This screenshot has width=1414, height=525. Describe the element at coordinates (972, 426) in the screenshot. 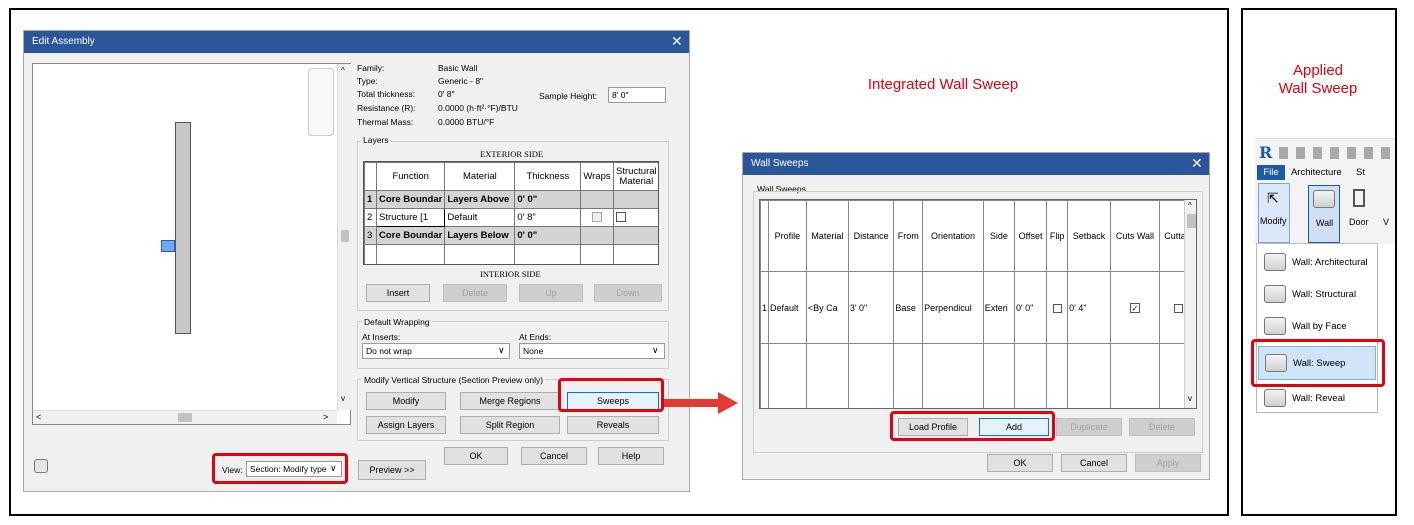

I see `load-add-highlight` at that location.